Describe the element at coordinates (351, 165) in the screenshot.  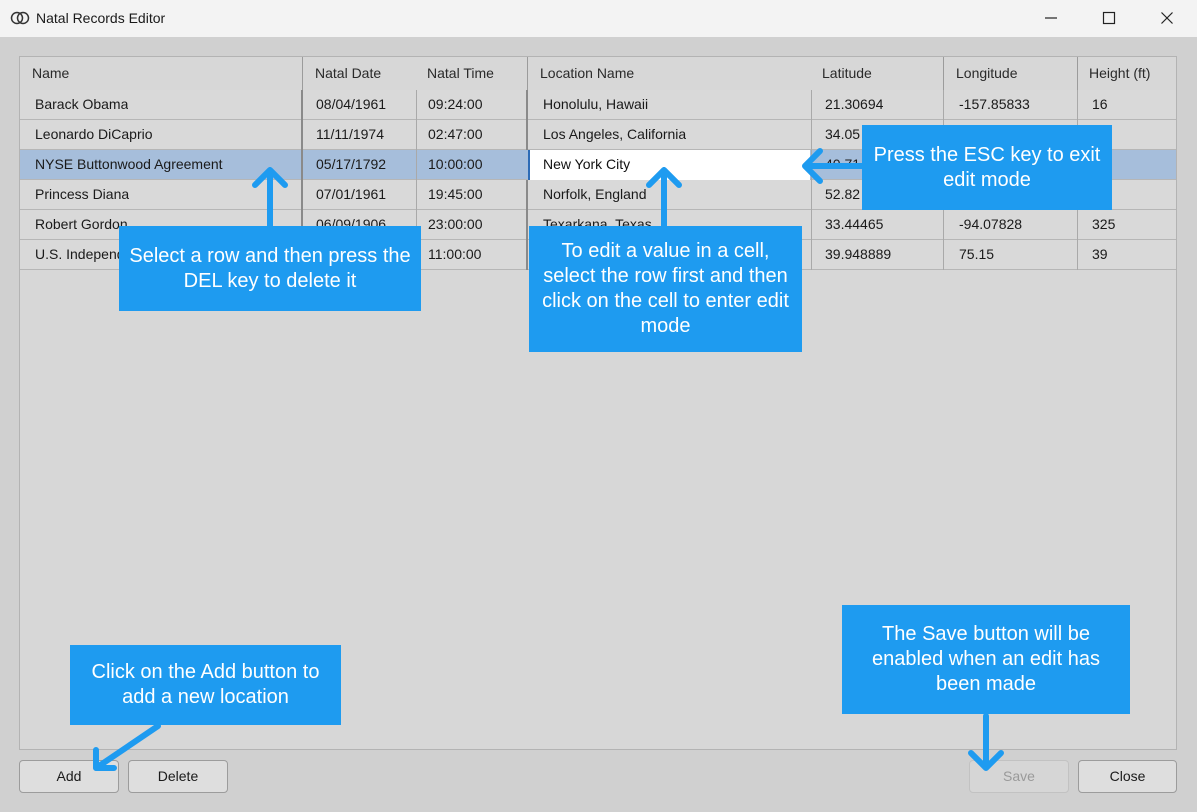
I see `cell-natal-date: 05/17/1792` at that location.